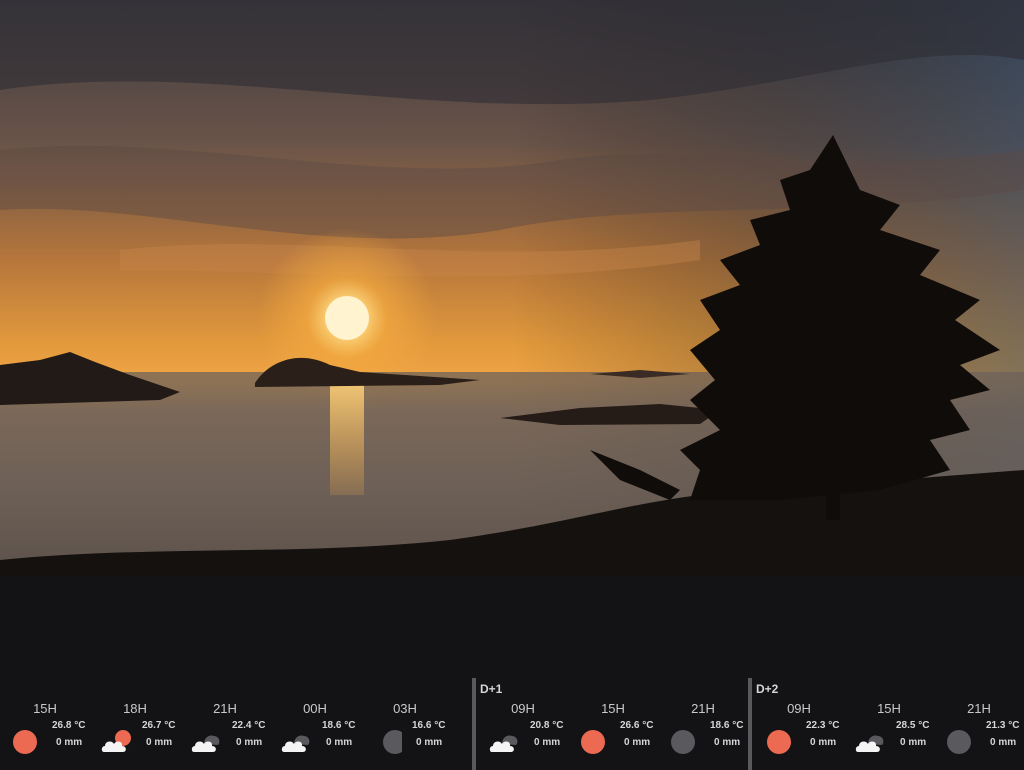 Image resolution: width=1024 pixels, height=770 pixels. I want to click on sun-cloud-icon, so click(116, 742).